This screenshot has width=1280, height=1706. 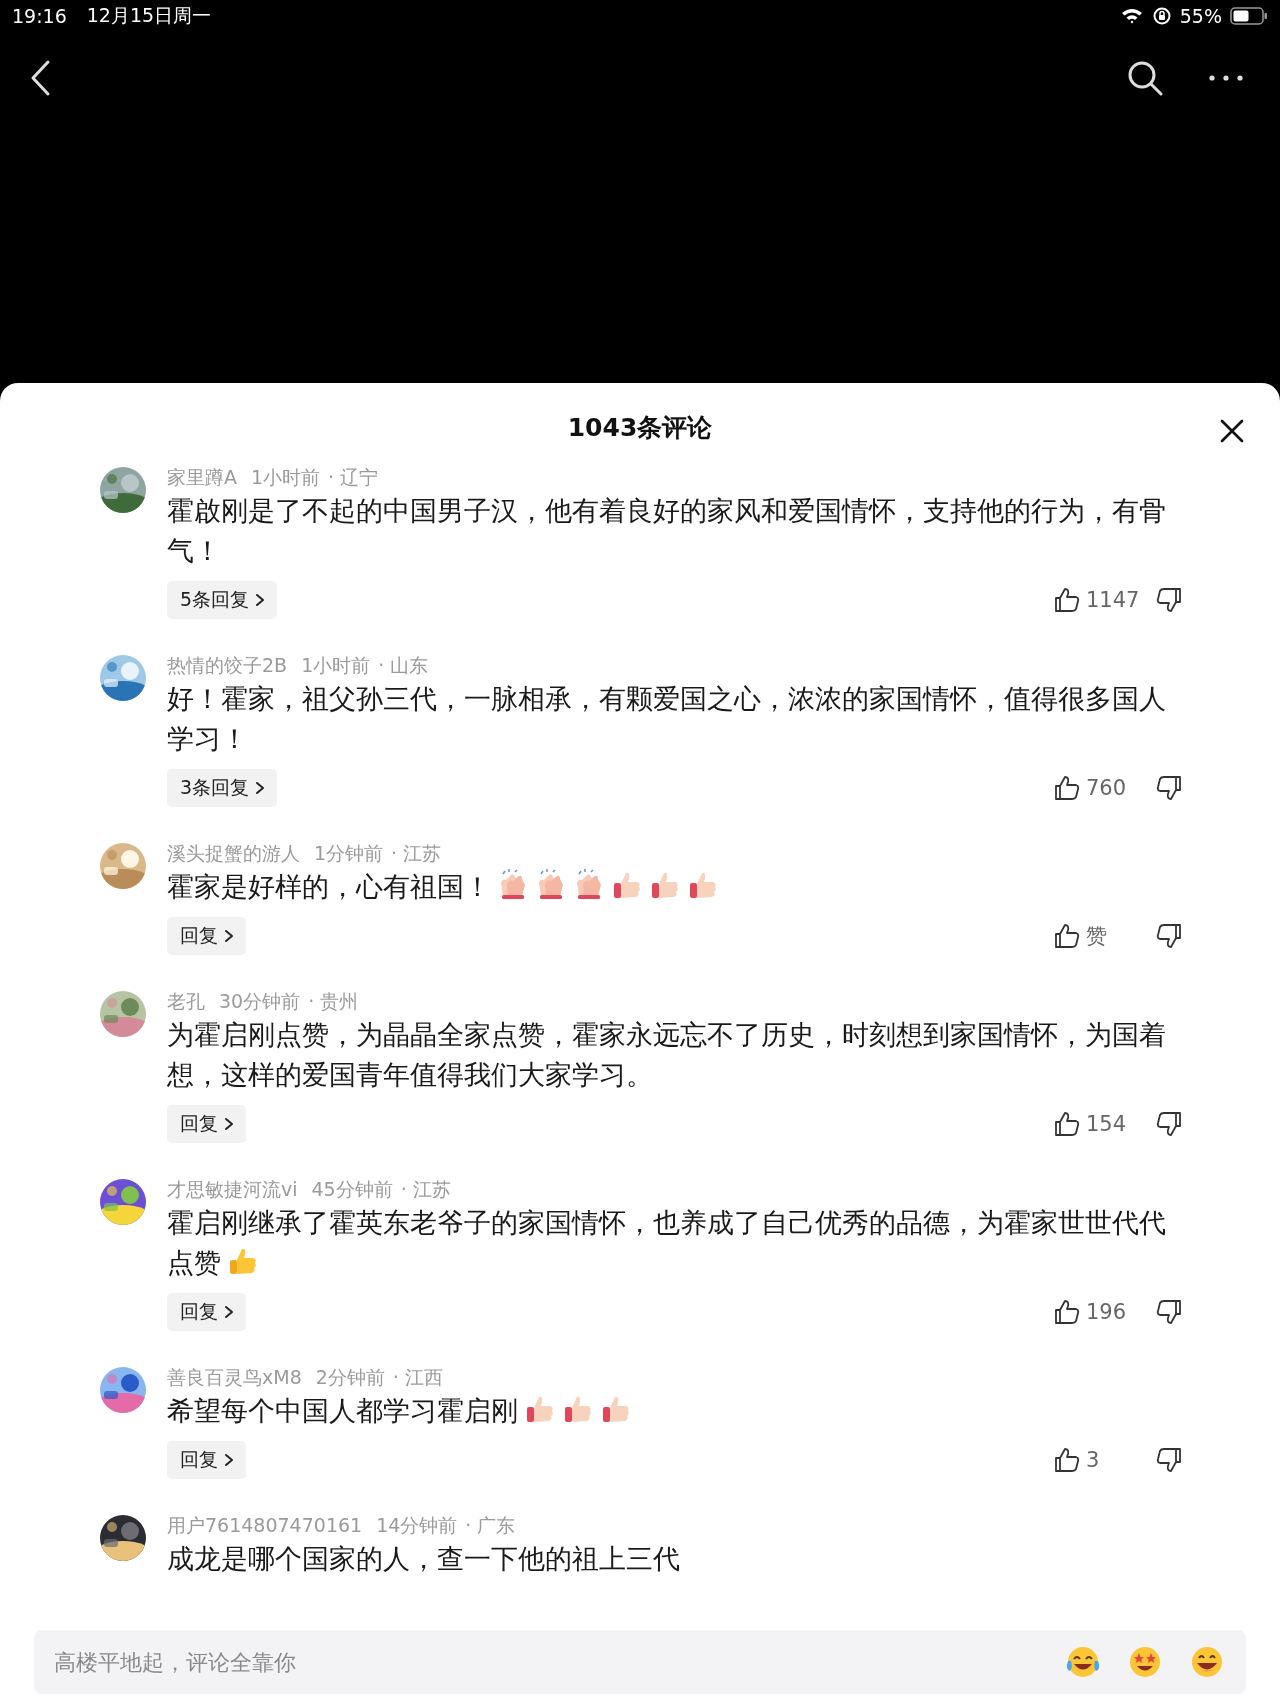 What do you see at coordinates (673, 1411) in the screenshot?
I see `comment-text: 希望每个中国人都学习霍启刚` at bounding box center [673, 1411].